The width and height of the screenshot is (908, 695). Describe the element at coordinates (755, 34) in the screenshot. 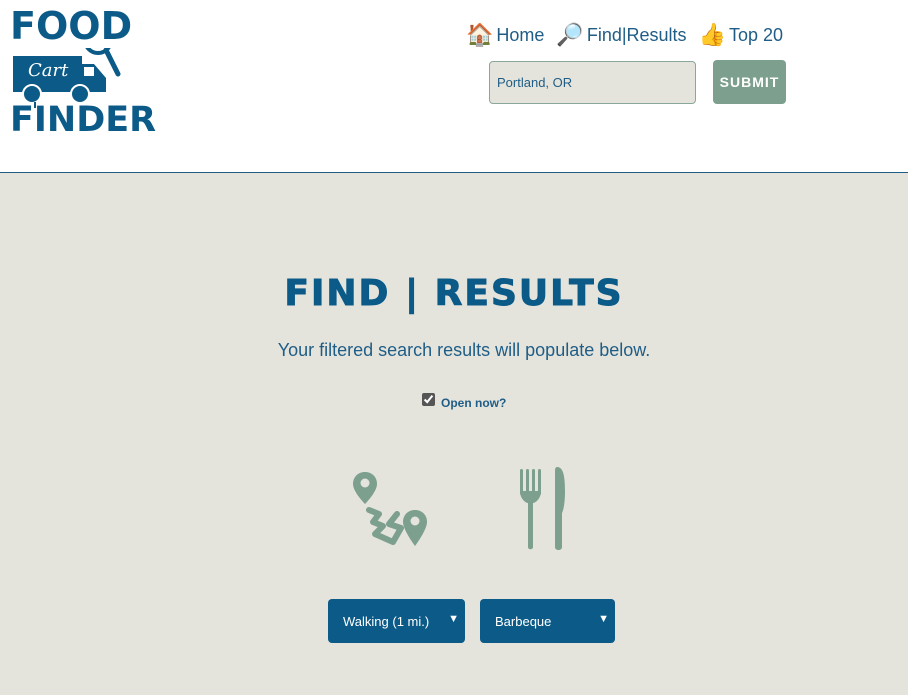

I see `nav-top-20-label: Top 20` at that location.